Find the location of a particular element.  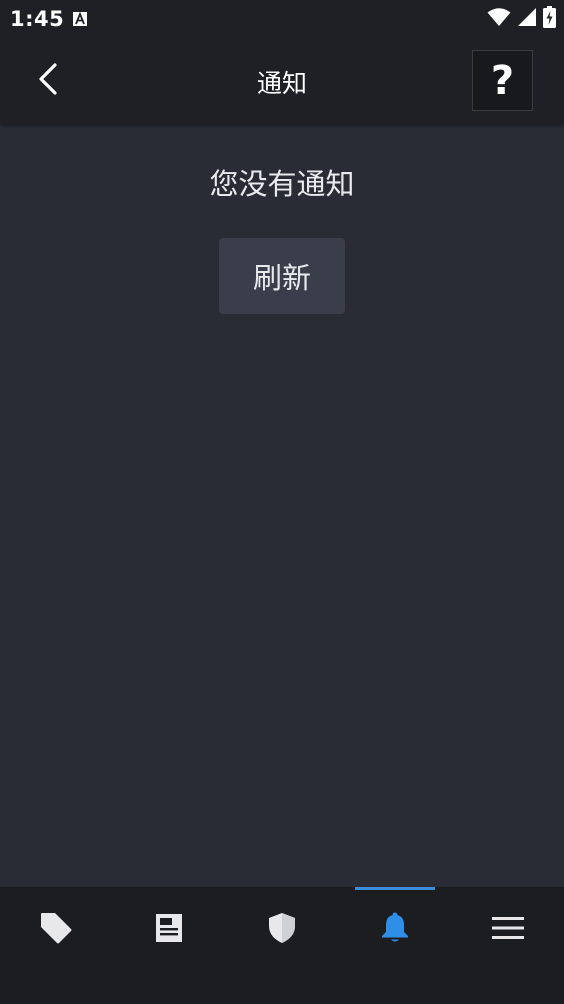

menu-icon is located at coordinates (508, 930).